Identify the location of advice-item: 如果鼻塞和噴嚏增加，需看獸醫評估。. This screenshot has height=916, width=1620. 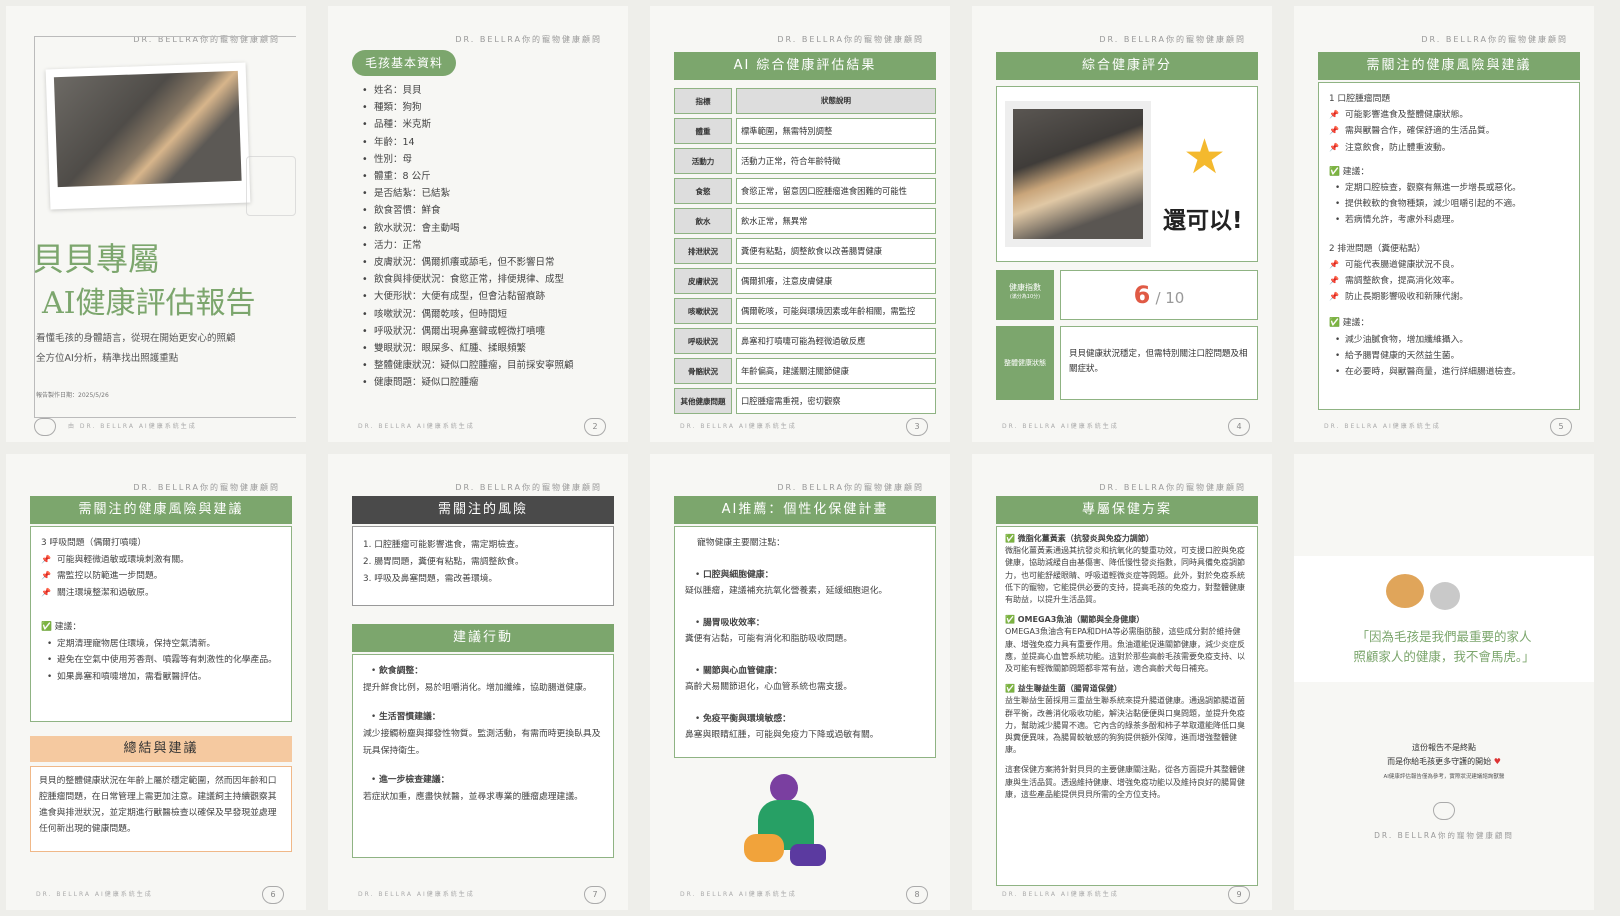
(161, 677).